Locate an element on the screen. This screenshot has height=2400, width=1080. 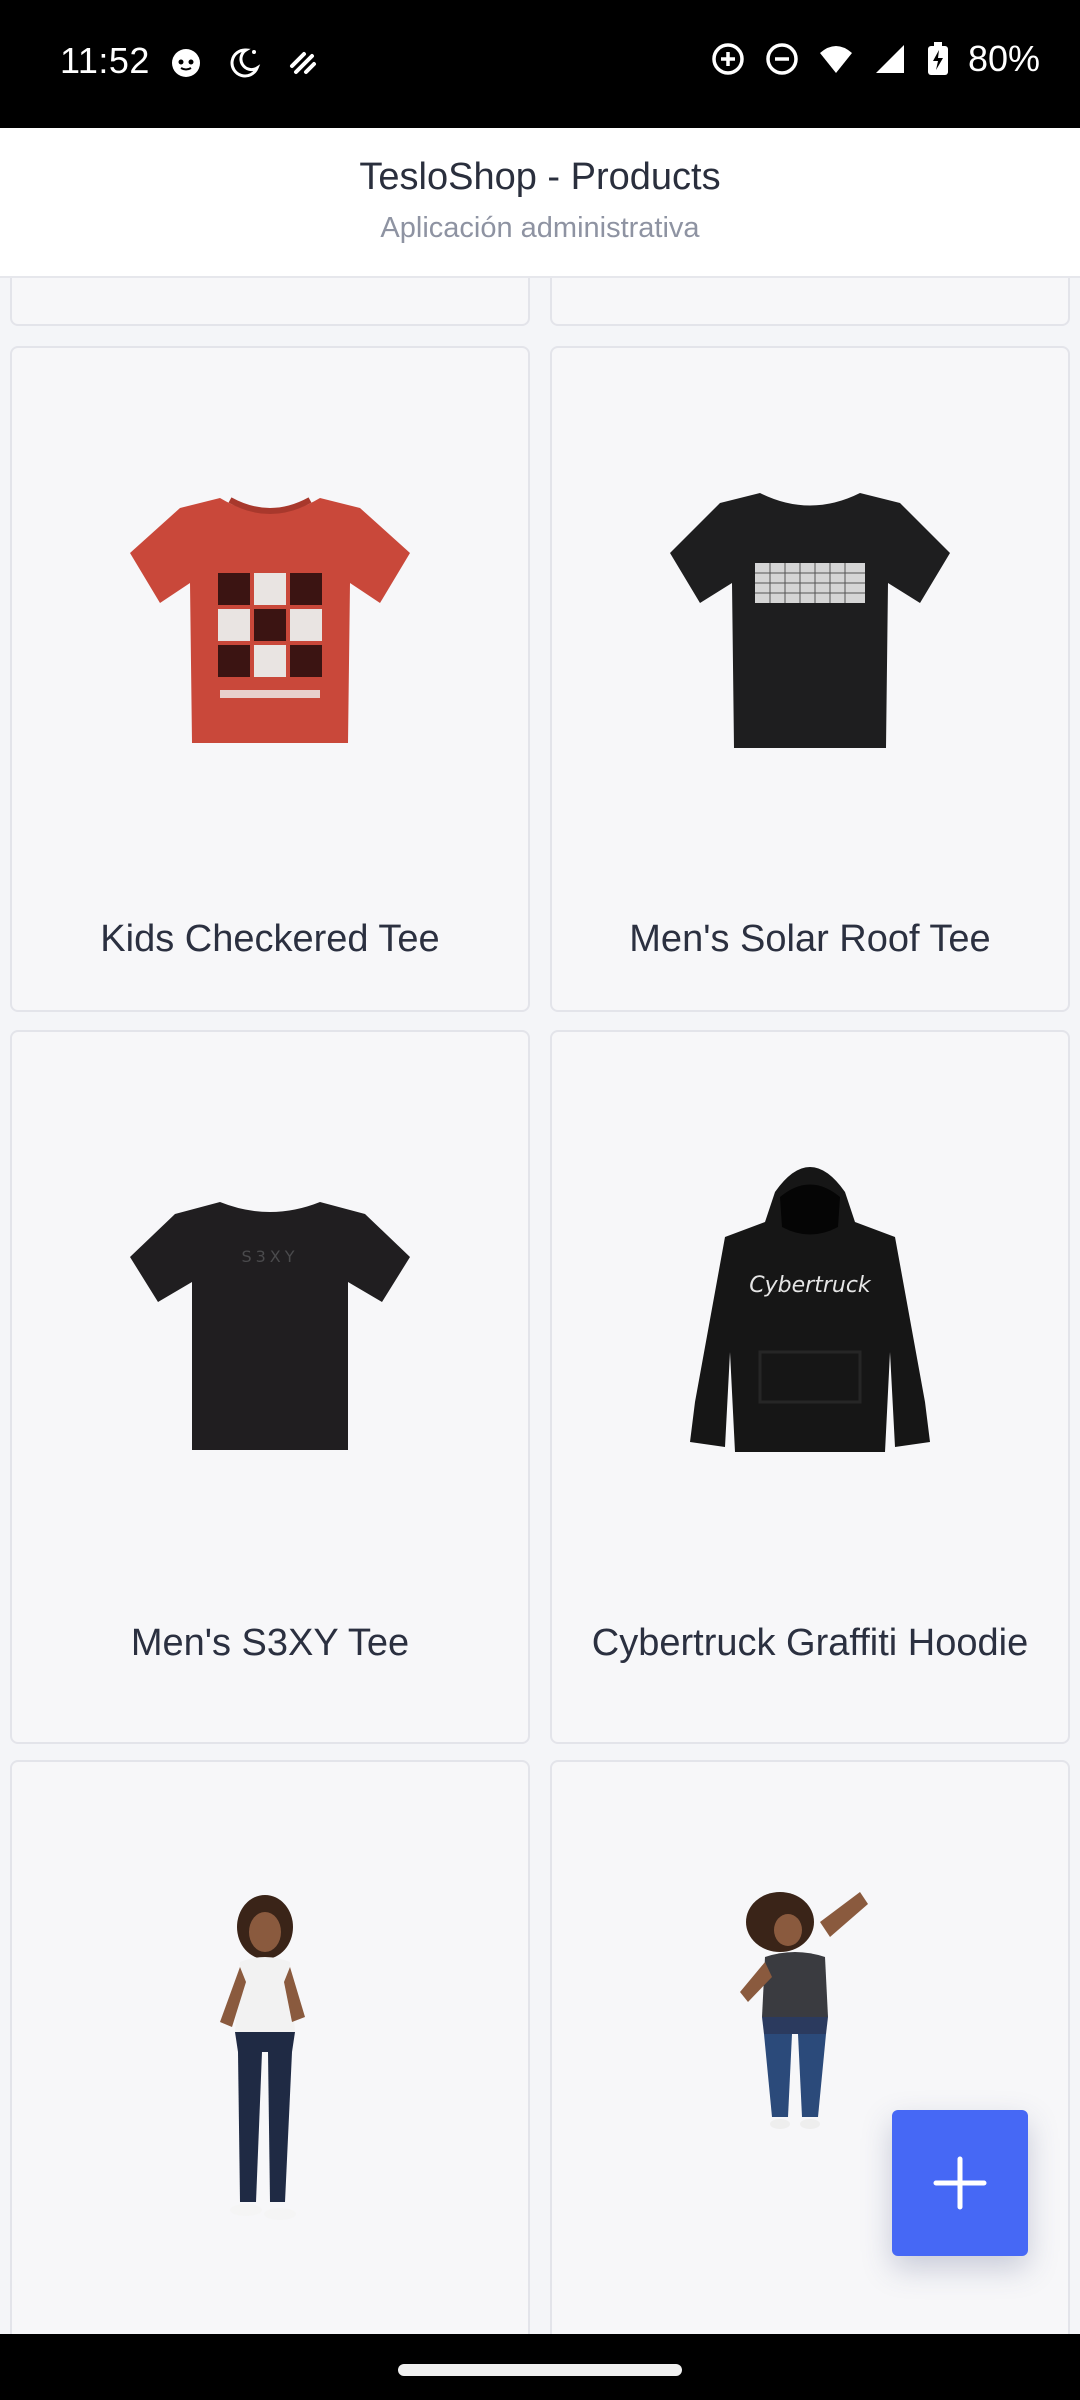
product-card is located at coordinates (270, 2047).